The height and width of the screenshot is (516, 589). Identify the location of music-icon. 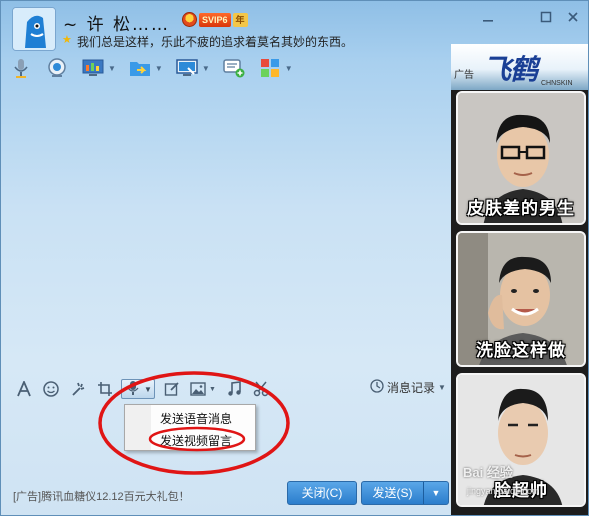
(234, 389).